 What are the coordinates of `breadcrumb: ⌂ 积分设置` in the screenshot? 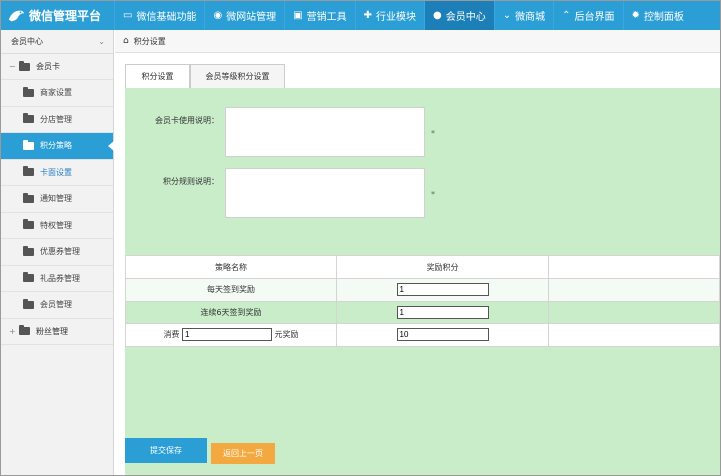 It's located at (417, 41).